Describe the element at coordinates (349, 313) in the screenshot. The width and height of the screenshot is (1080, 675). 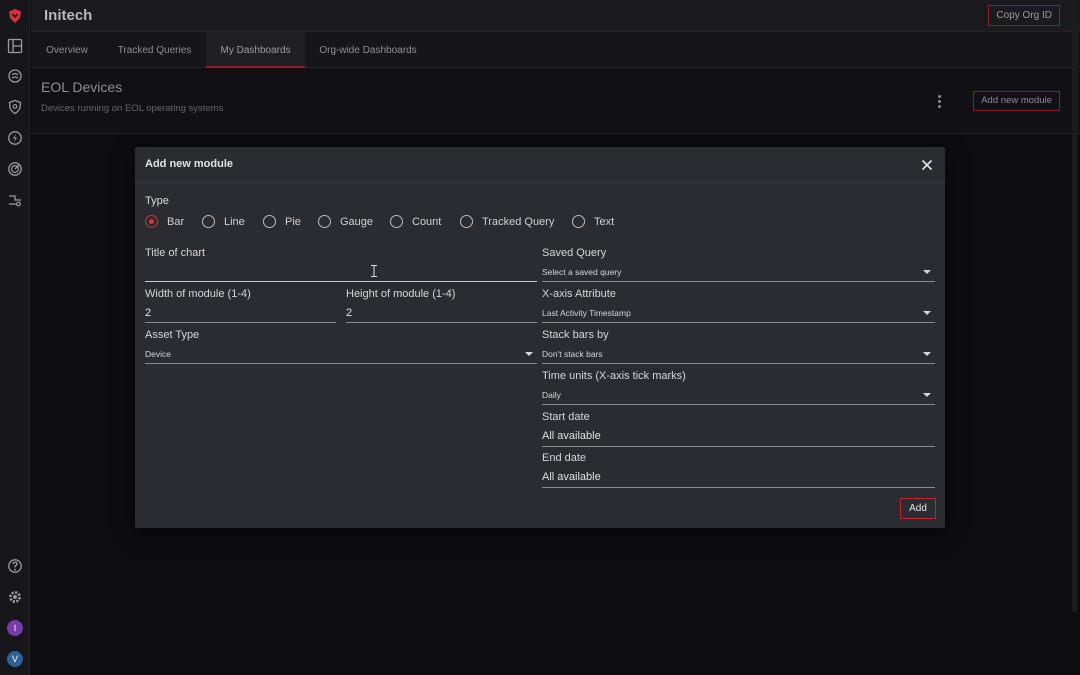
I see `height-input: 2` at that location.